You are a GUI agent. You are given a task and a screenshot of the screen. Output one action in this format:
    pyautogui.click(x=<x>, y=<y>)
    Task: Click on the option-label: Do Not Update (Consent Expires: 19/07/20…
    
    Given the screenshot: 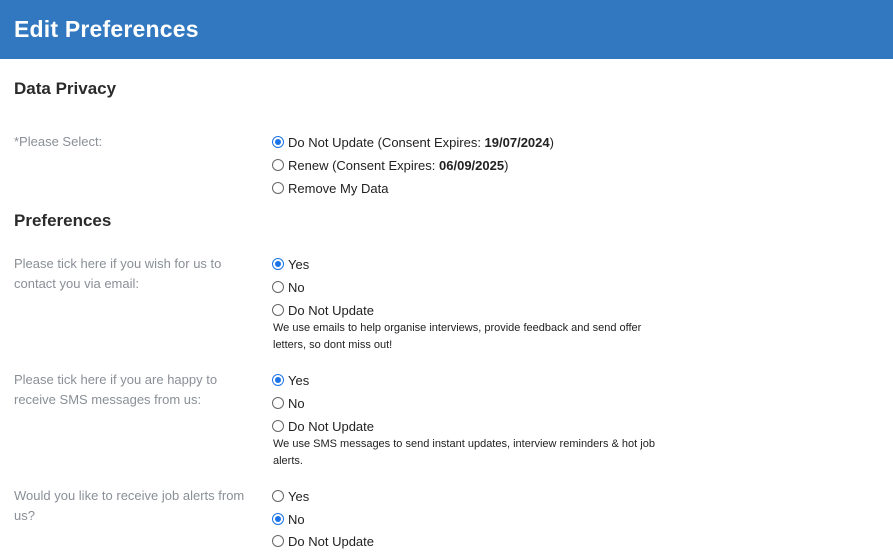 What is the action you would take?
    pyautogui.click(x=421, y=142)
    